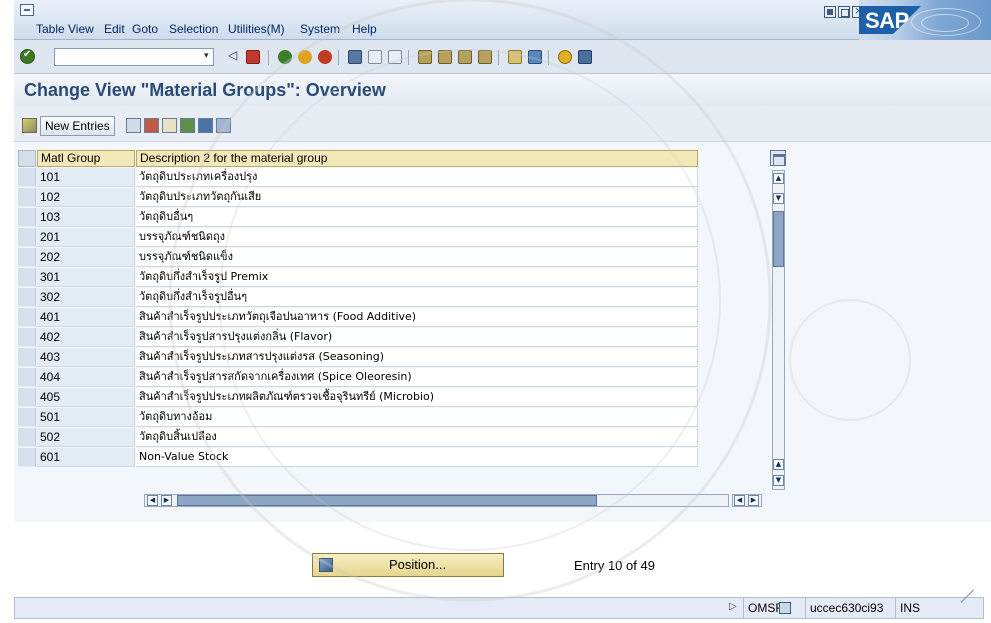  Describe the element at coordinates (169, 125) in the screenshot. I see `undo-change-icon` at that location.